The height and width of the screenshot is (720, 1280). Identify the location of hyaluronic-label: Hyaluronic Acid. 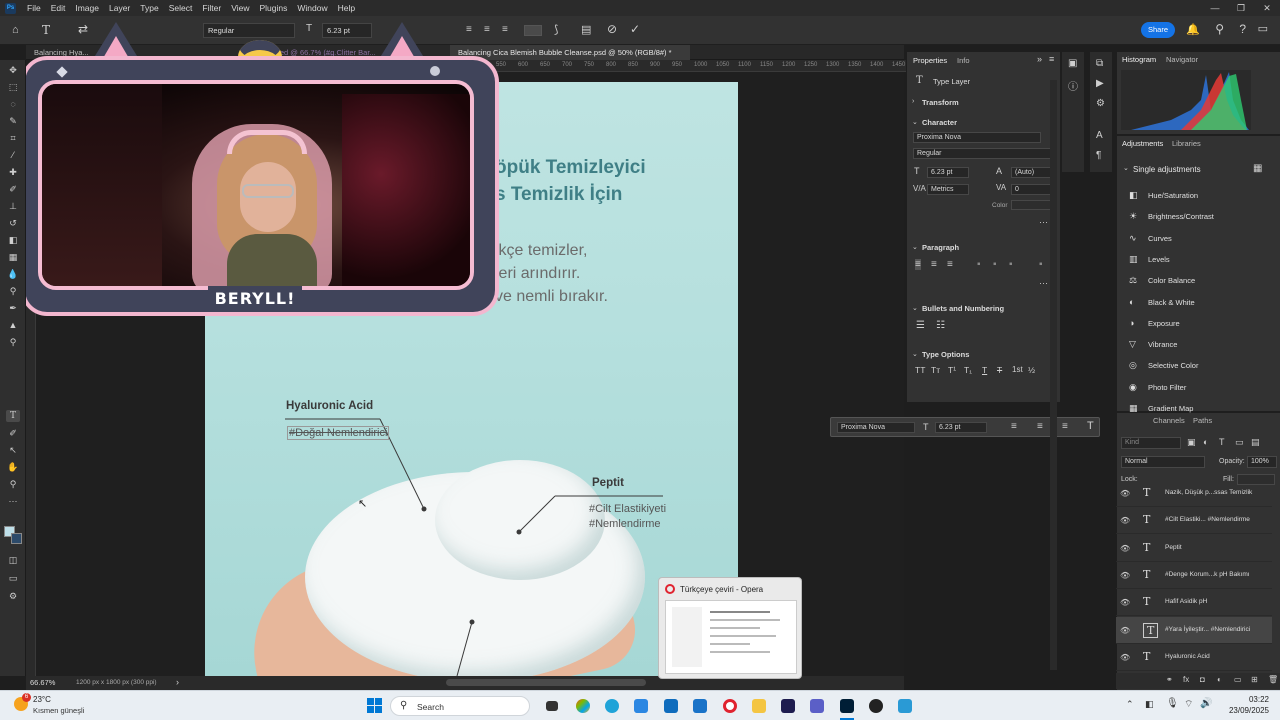
(329, 406).